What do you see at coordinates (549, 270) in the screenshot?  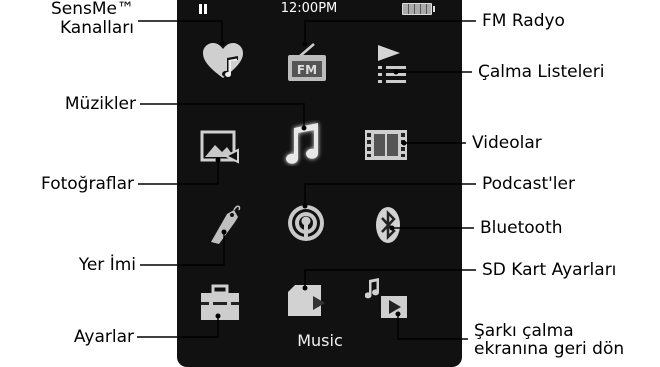 I see `label-sd-card-settings: SD Kart Ayarları` at bounding box center [549, 270].